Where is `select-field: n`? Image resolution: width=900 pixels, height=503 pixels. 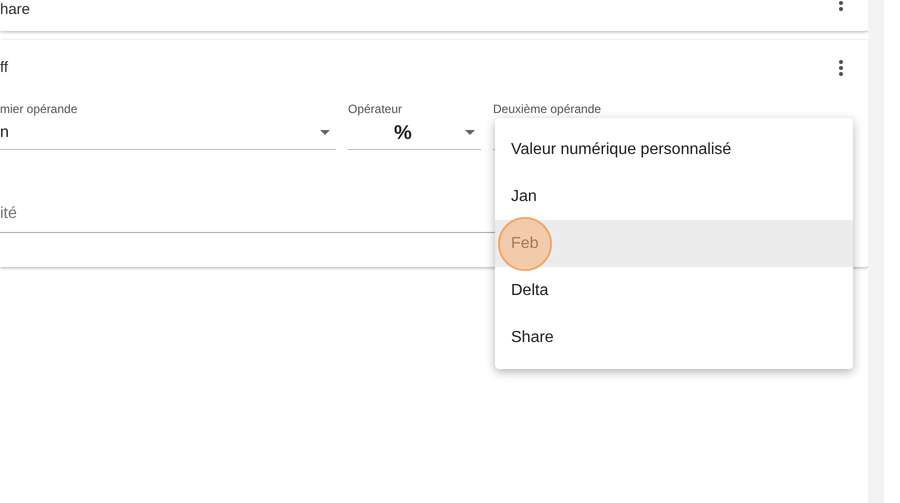 select-field: n is located at coordinates (168, 133).